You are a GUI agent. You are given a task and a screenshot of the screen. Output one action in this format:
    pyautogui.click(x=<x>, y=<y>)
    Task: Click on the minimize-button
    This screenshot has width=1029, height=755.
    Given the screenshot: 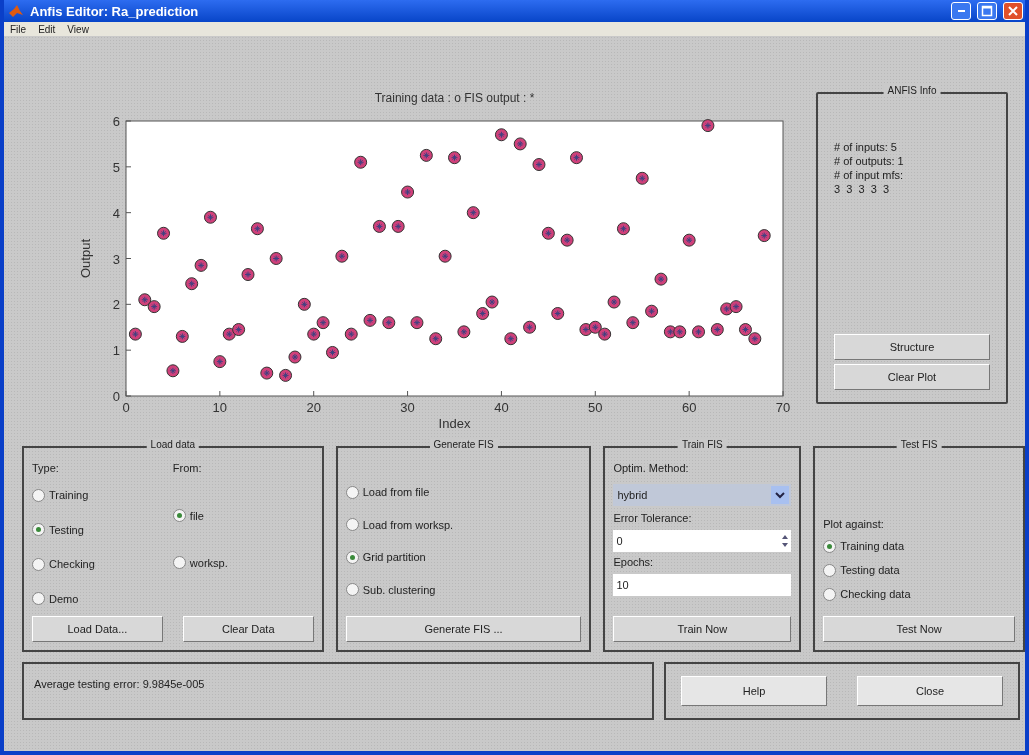 What is the action you would take?
    pyautogui.click(x=961, y=11)
    